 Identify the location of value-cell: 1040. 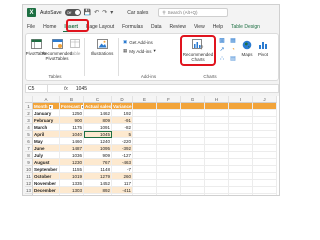
(72, 134).